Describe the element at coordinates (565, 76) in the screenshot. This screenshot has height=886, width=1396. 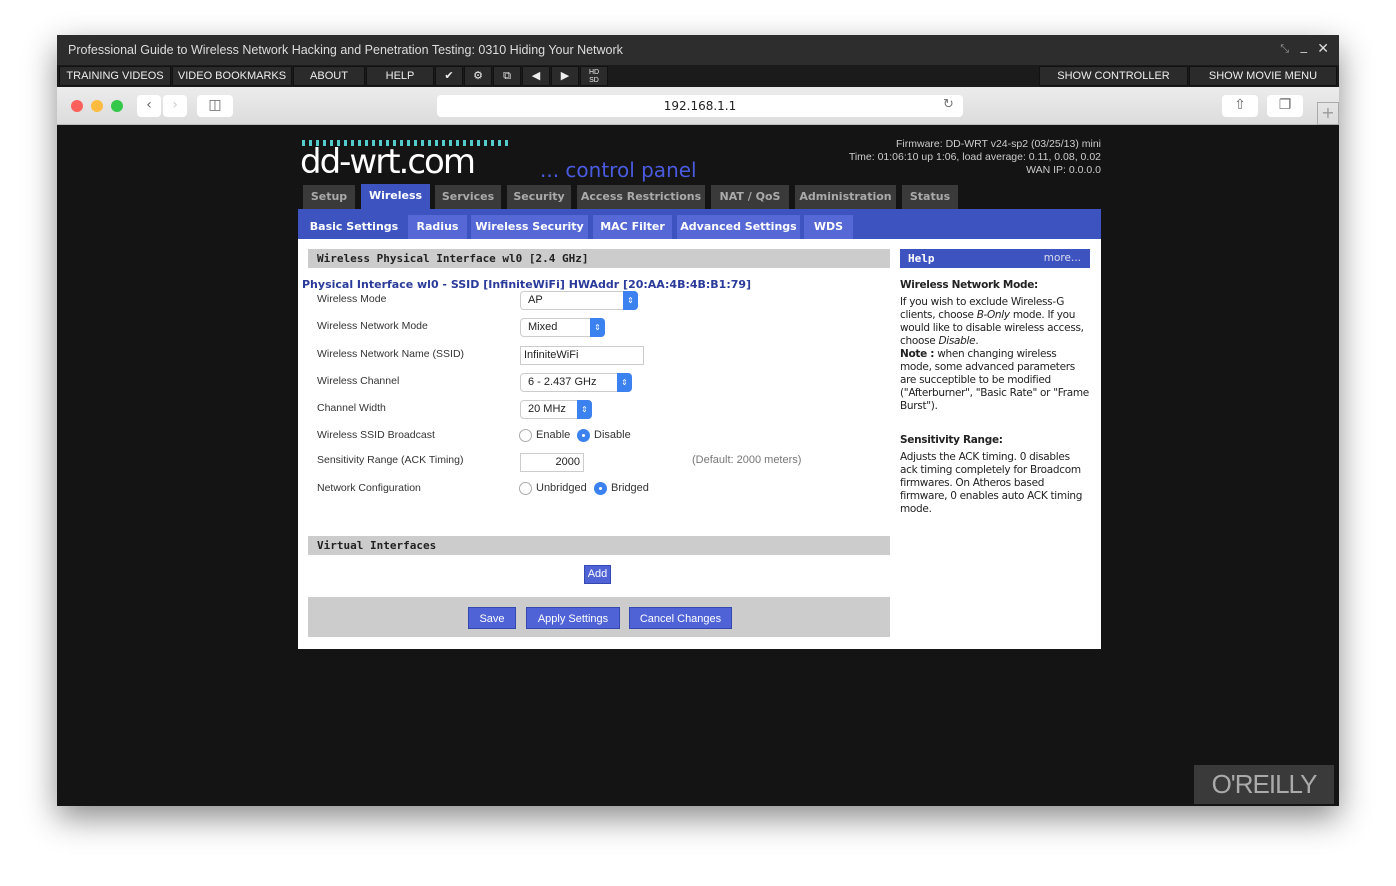
I see `next-icon: ▶` at that location.